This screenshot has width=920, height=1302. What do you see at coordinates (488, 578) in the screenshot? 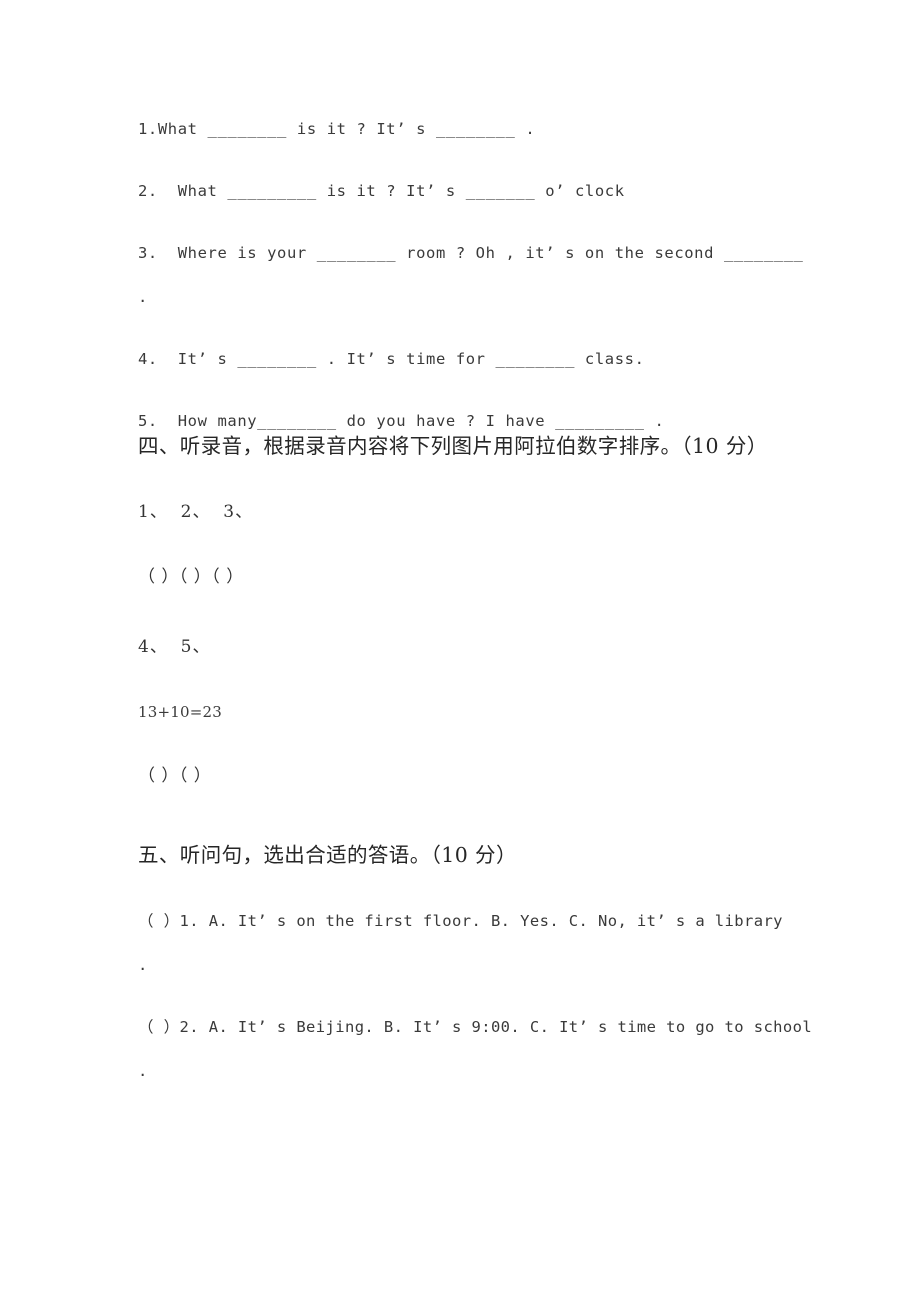
I see `answer-brackets-row-1: （ ）（ ）（ ）` at bounding box center [488, 578].